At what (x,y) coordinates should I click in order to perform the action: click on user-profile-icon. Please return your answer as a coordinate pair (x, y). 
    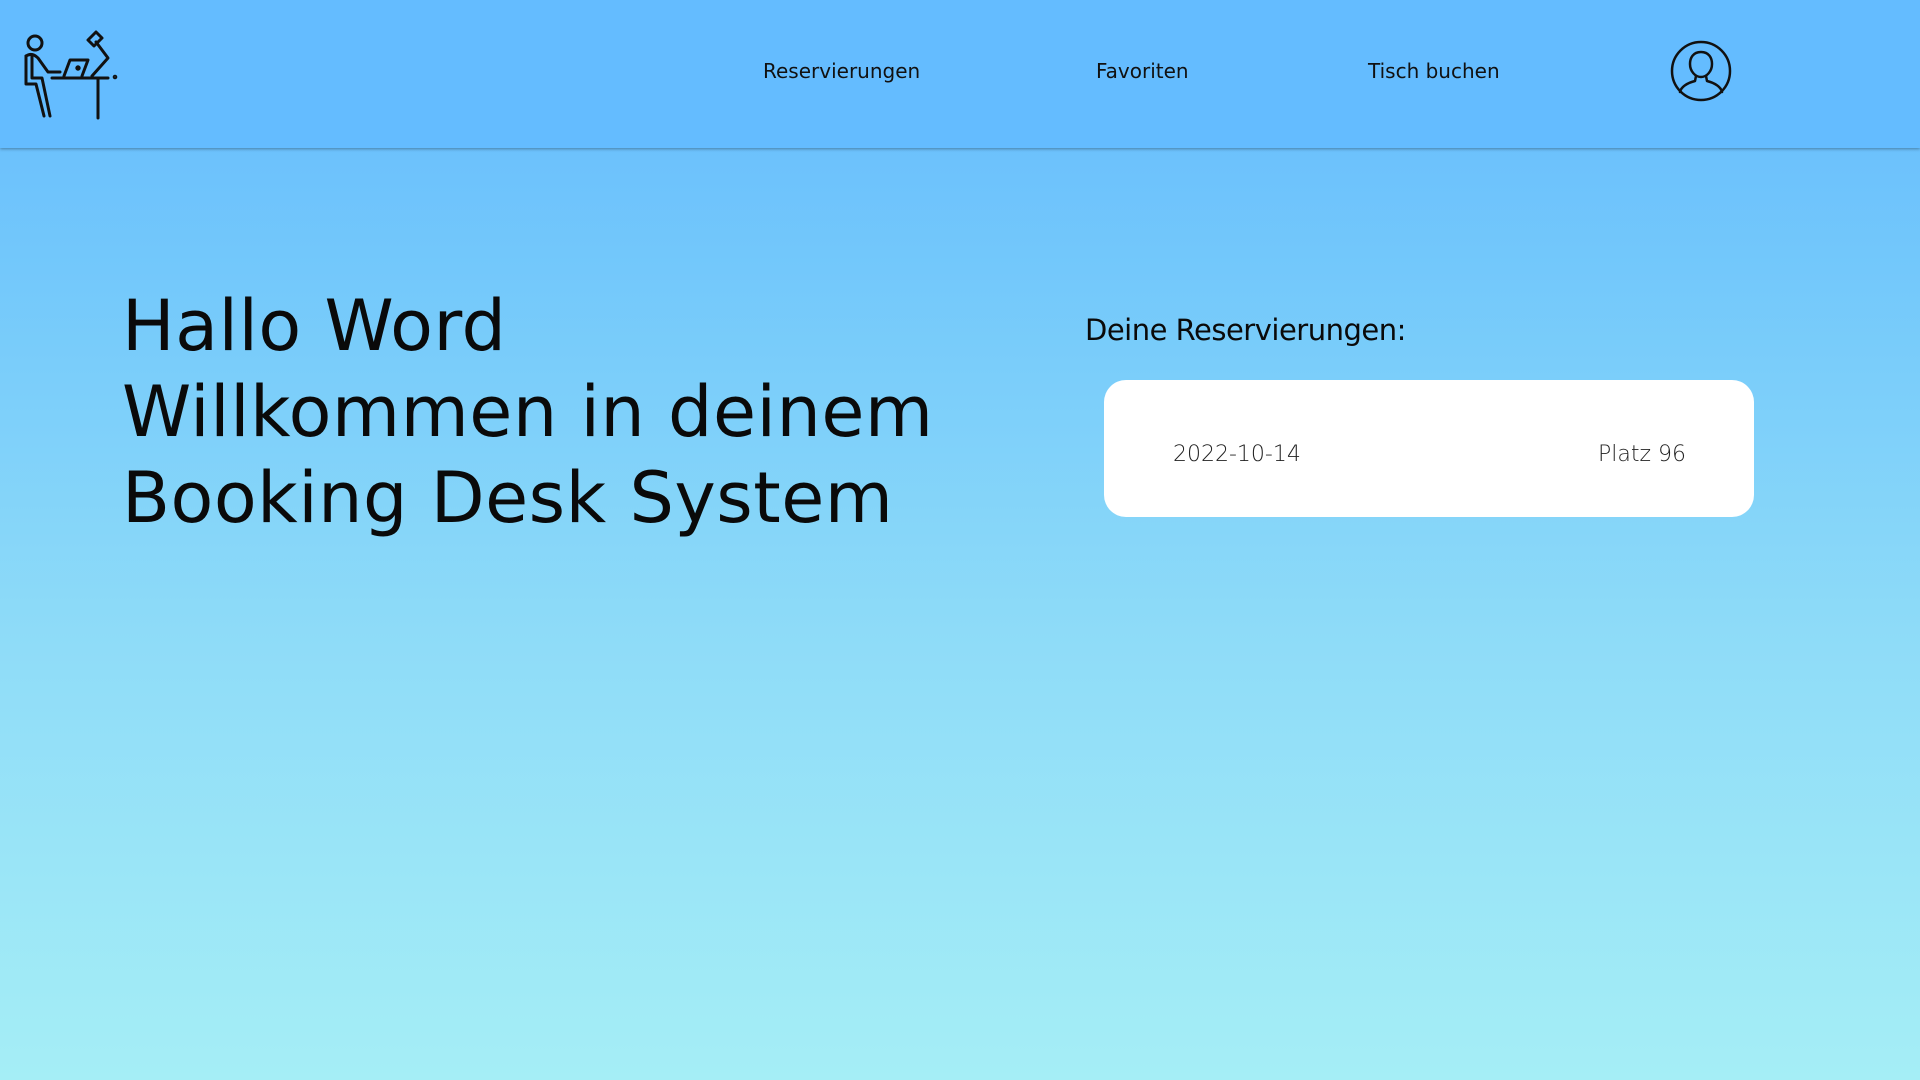
    Looking at the image, I should click on (1701, 71).